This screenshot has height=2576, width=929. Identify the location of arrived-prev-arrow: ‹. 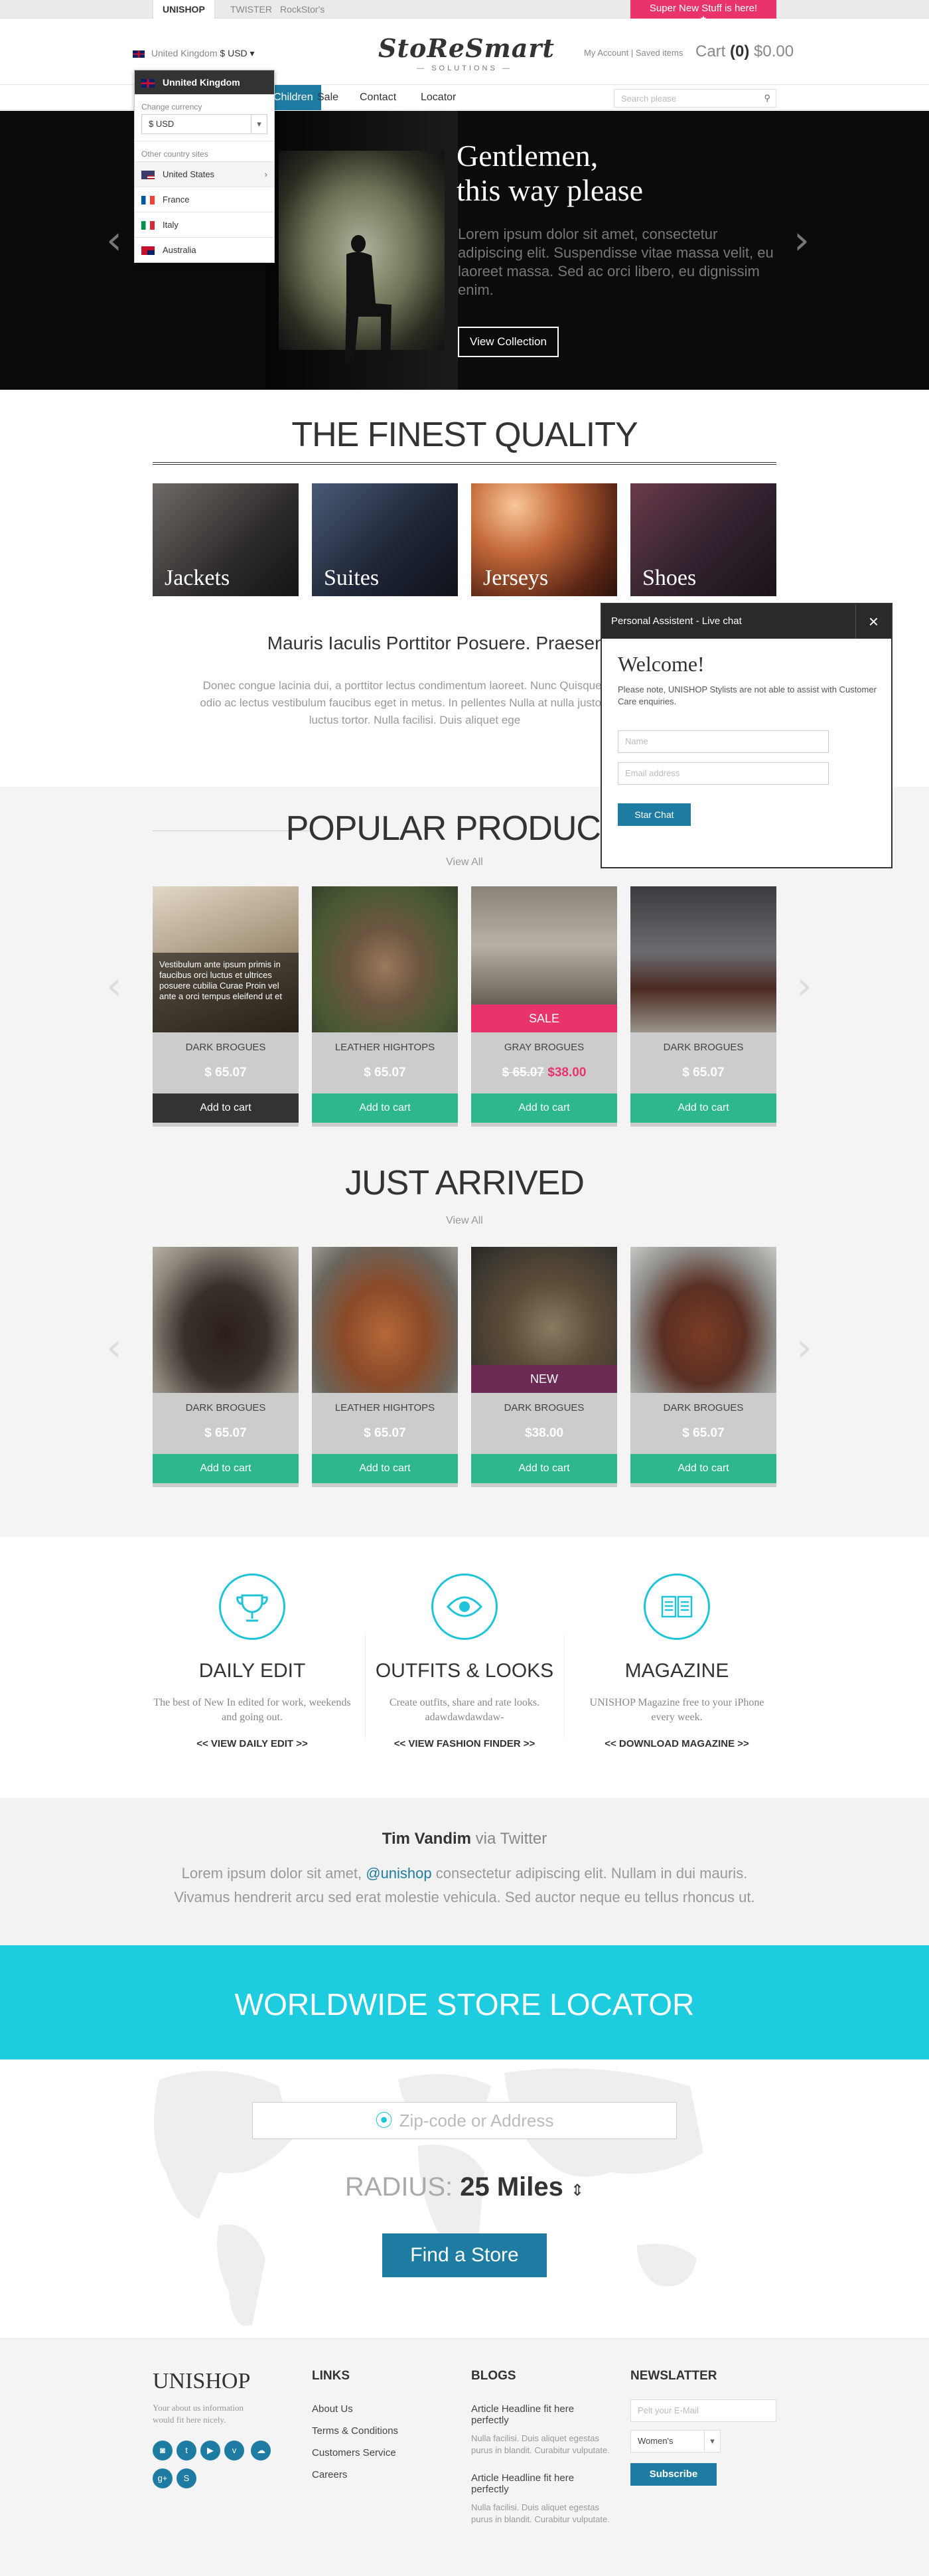
(114, 1348).